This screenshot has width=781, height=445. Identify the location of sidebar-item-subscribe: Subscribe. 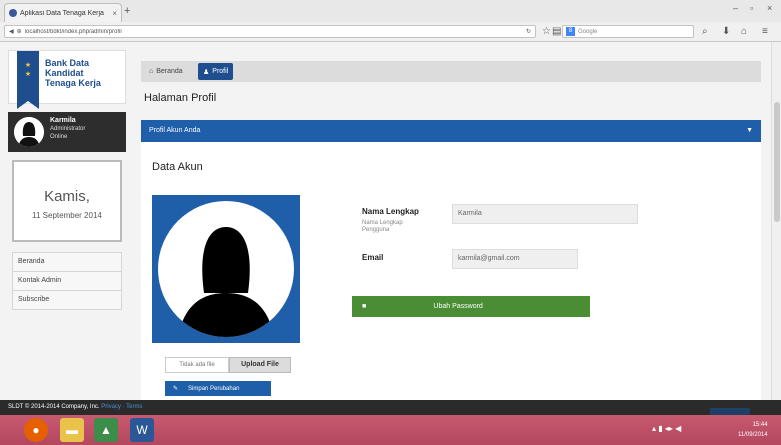
(67, 300).